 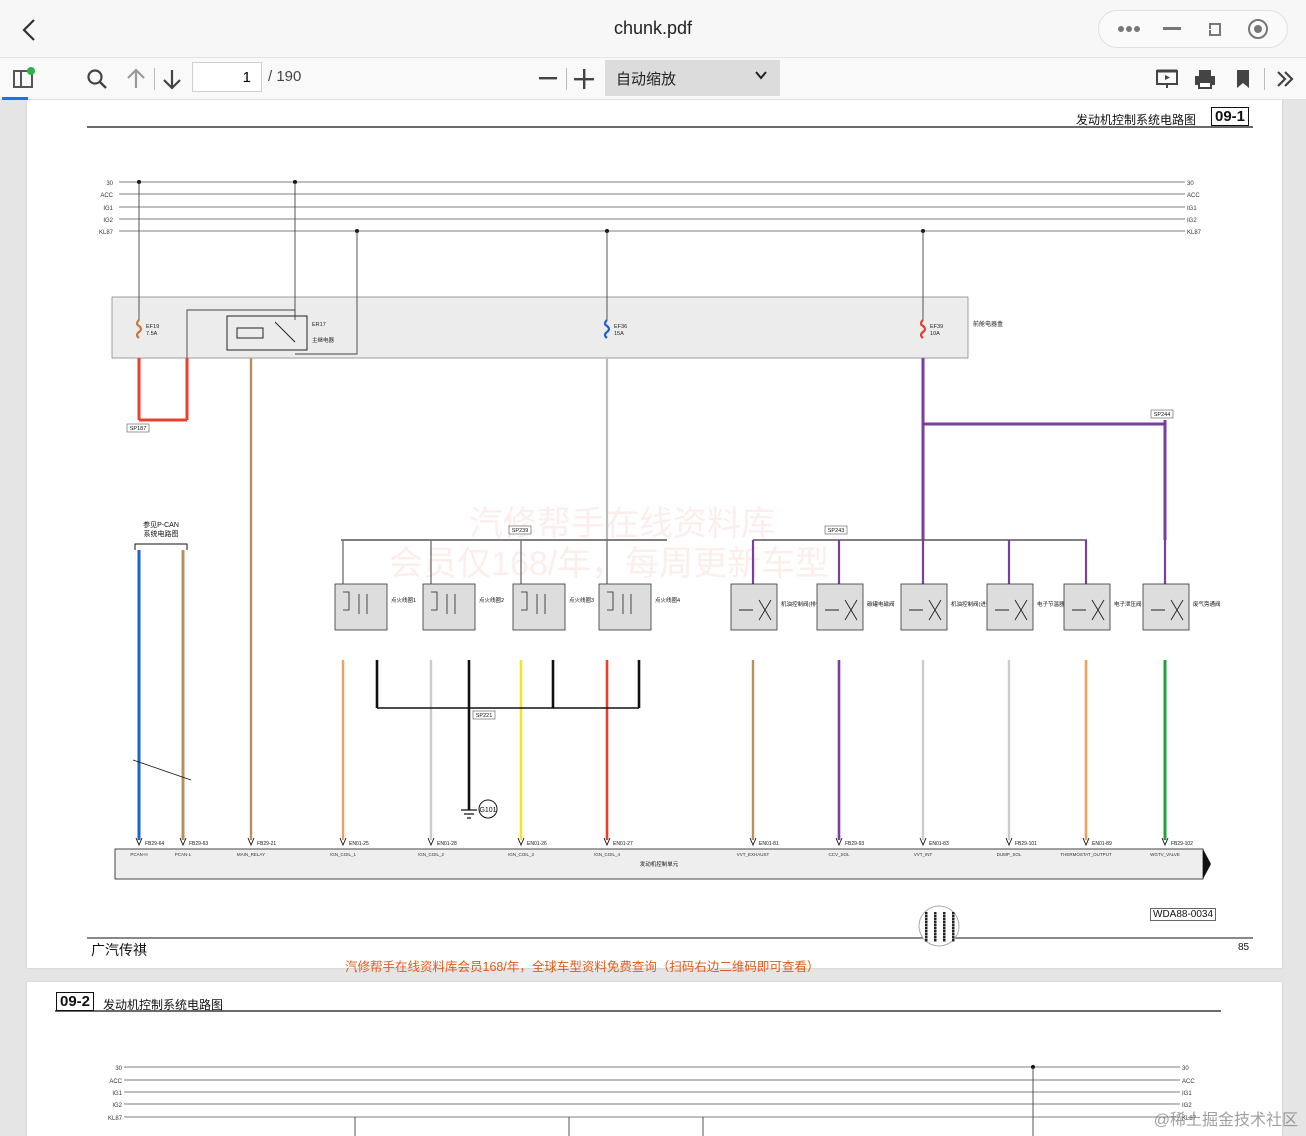 I want to click on double-chevron-right-icon, so click(x=1285, y=79).